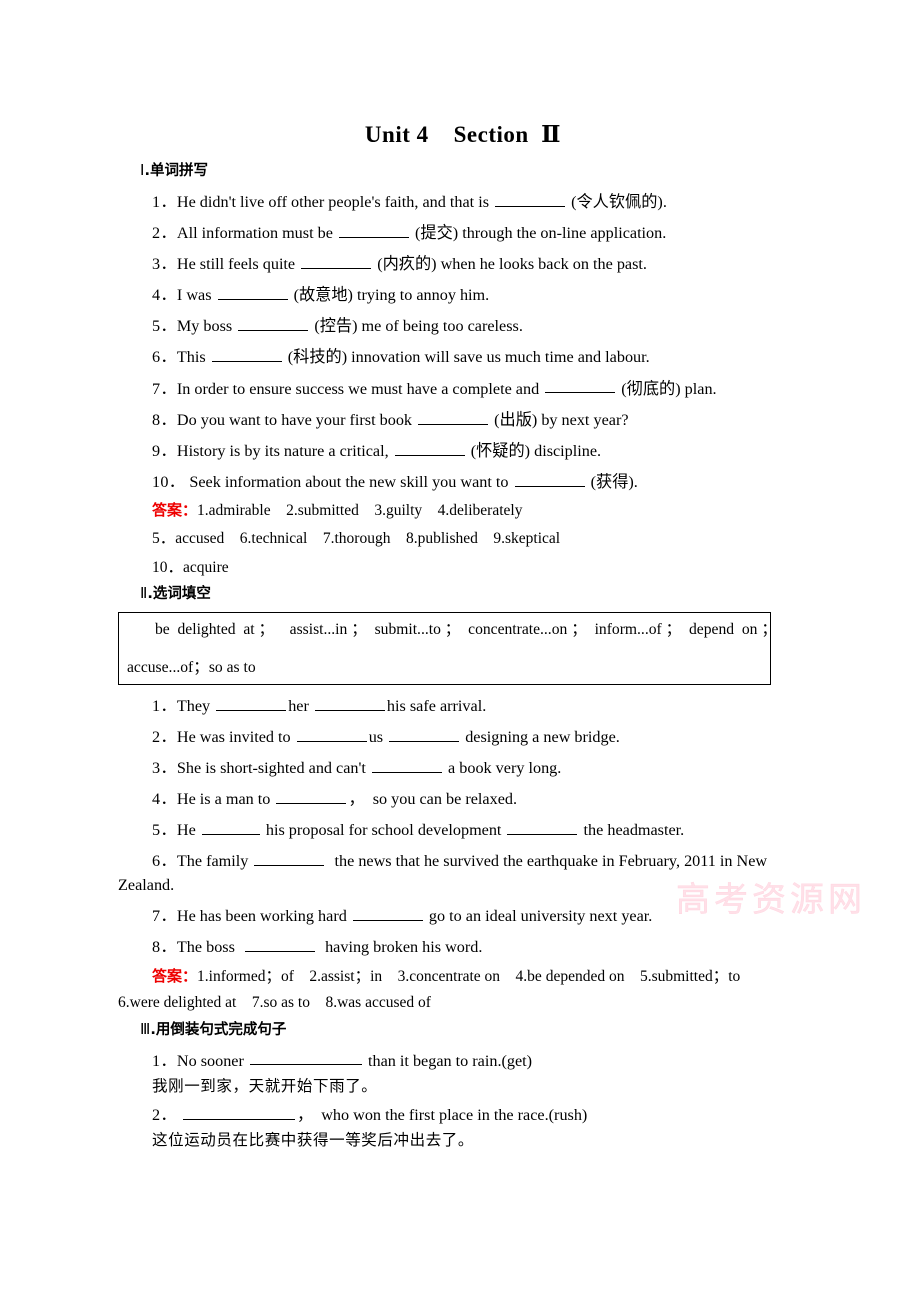 The image size is (920, 1302). What do you see at coordinates (389, 295) in the screenshot?
I see `question-hint: (故意地) trying to annoy him.` at bounding box center [389, 295].